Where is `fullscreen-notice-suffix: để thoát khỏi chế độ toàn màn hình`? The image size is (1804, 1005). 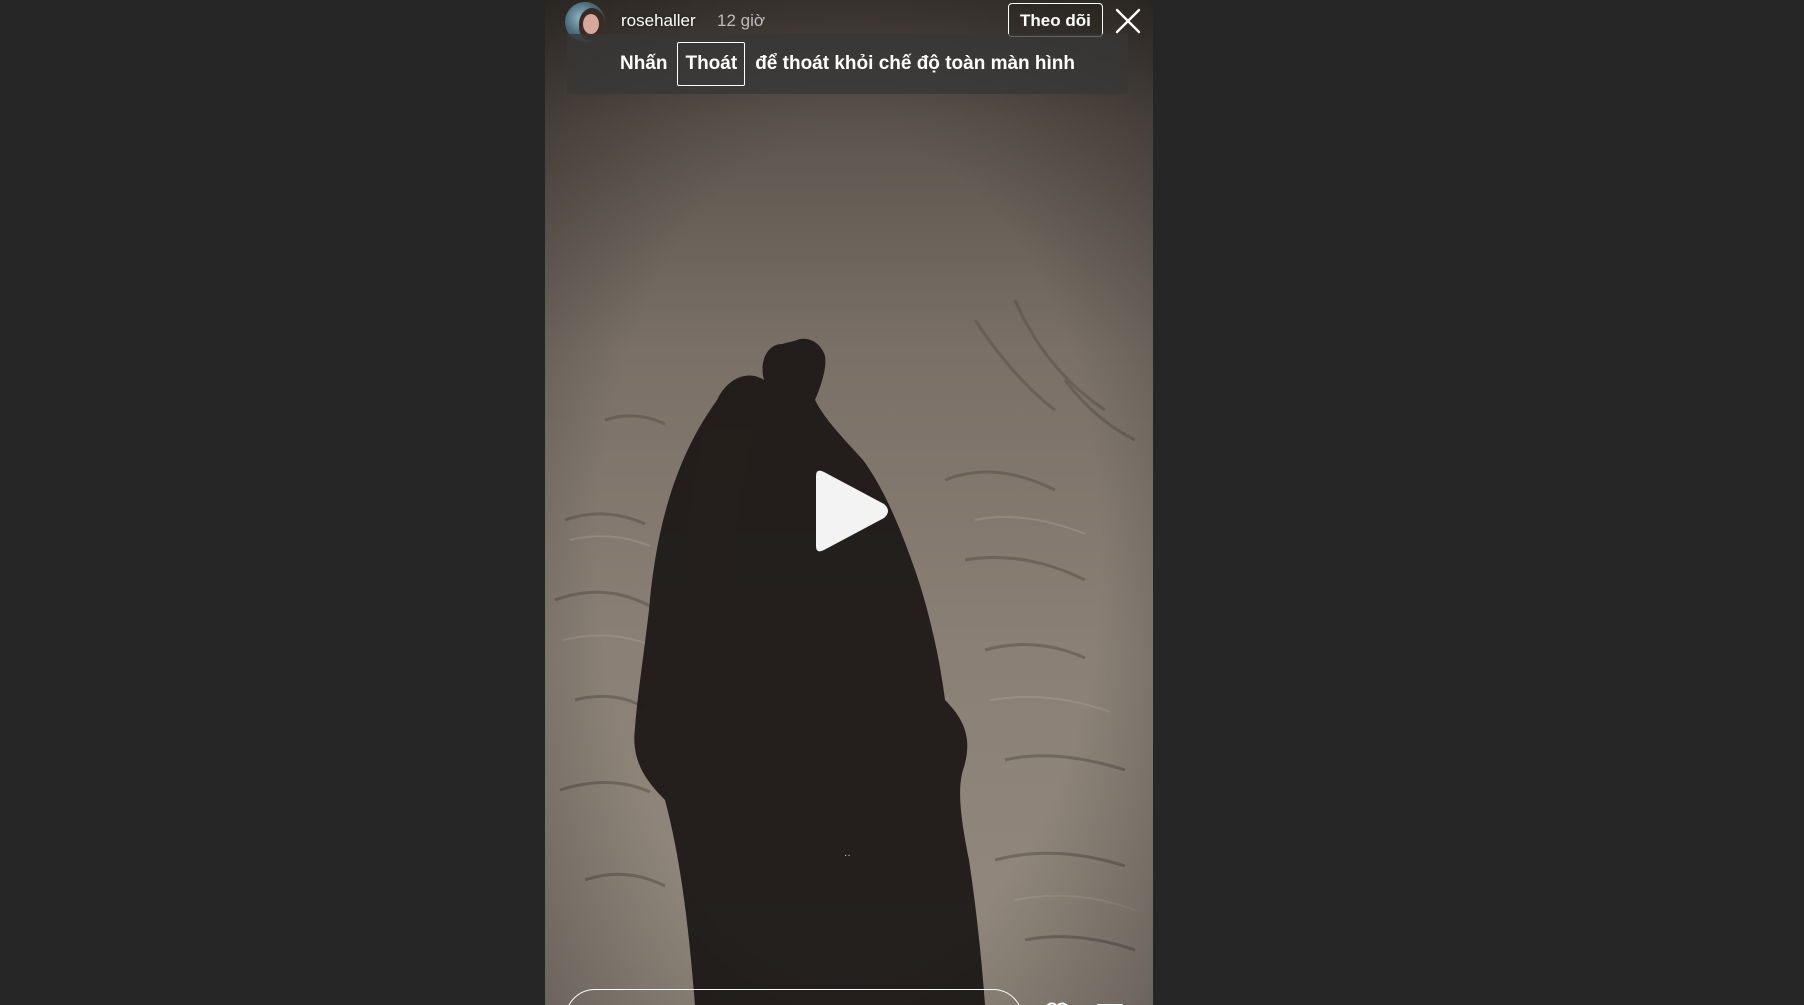 fullscreen-notice-suffix: để thoát khỏi chế độ toàn màn hình is located at coordinates (915, 63).